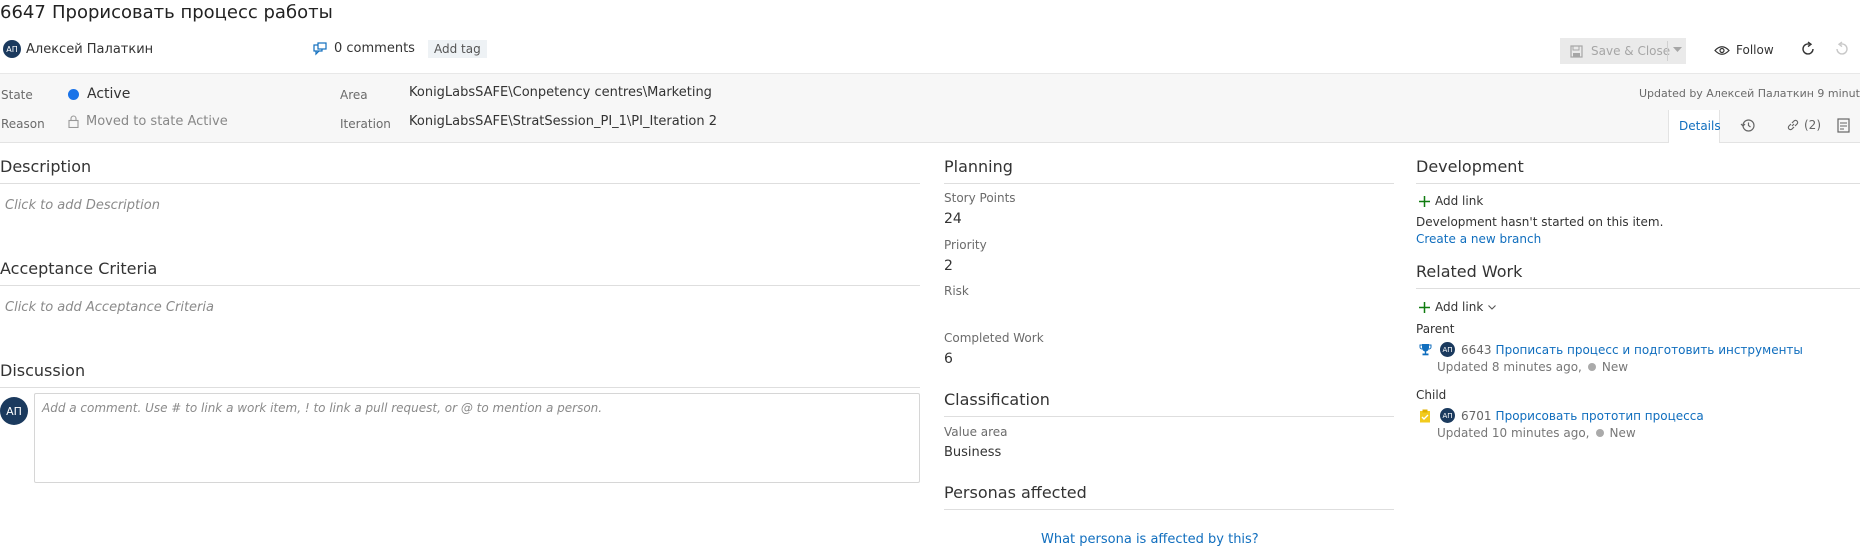 The height and width of the screenshot is (559, 1860). Describe the element at coordinates (23, 124) in the screenshot. I see `reason-label: Reason` at that location.